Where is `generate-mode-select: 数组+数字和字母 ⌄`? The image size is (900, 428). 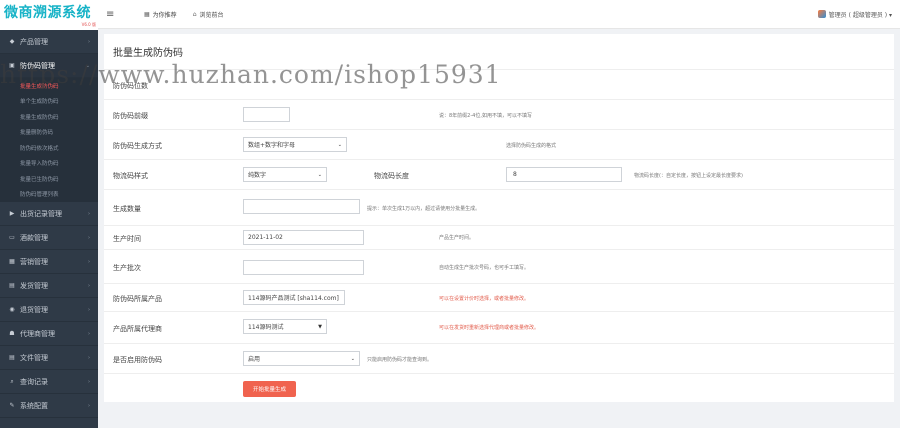
generate-mode-select: 数组+数字和字母 ⌄ is located at coordinates (295, 144).